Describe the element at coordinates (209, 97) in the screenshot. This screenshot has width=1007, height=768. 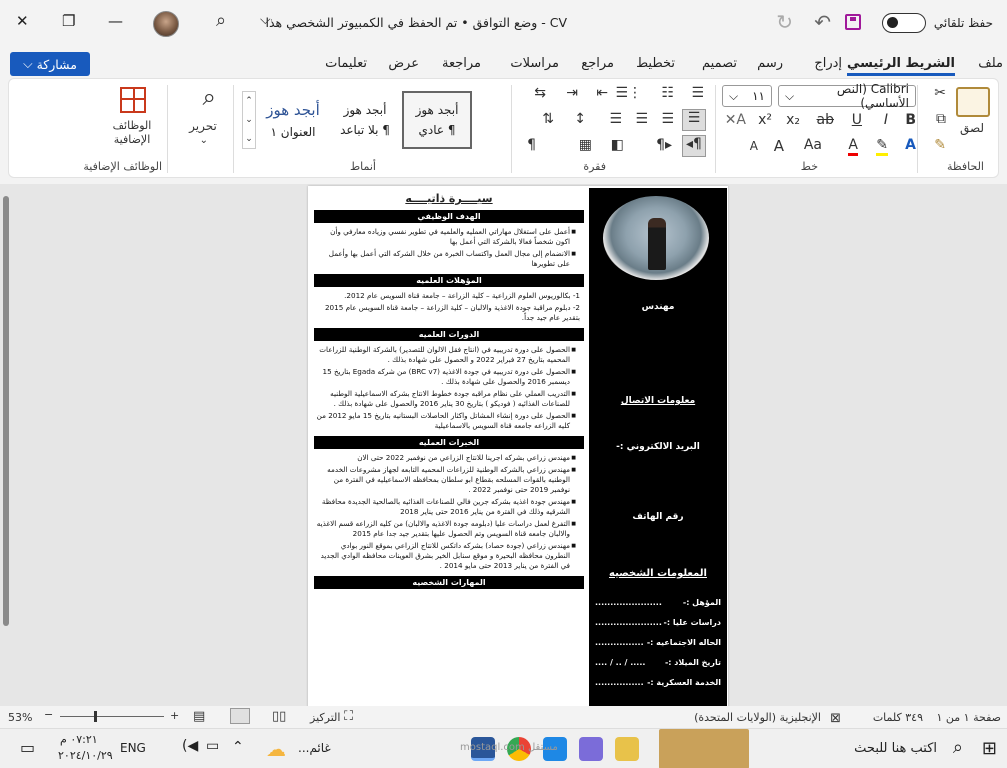
I see `find-icon: ⌕` at that location.